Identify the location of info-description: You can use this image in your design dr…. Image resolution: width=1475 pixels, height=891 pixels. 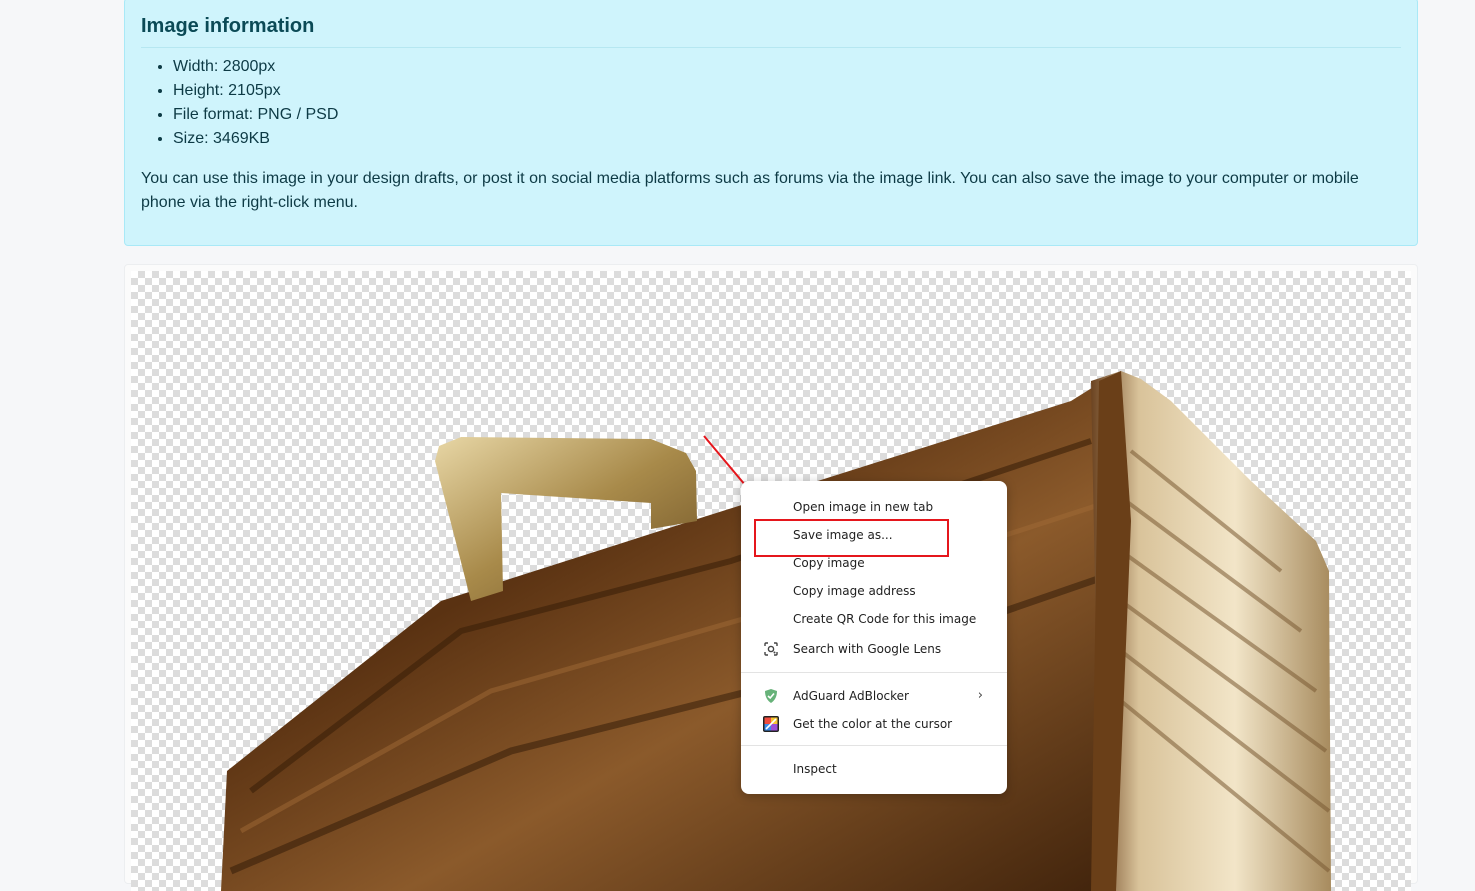
(750, 190).